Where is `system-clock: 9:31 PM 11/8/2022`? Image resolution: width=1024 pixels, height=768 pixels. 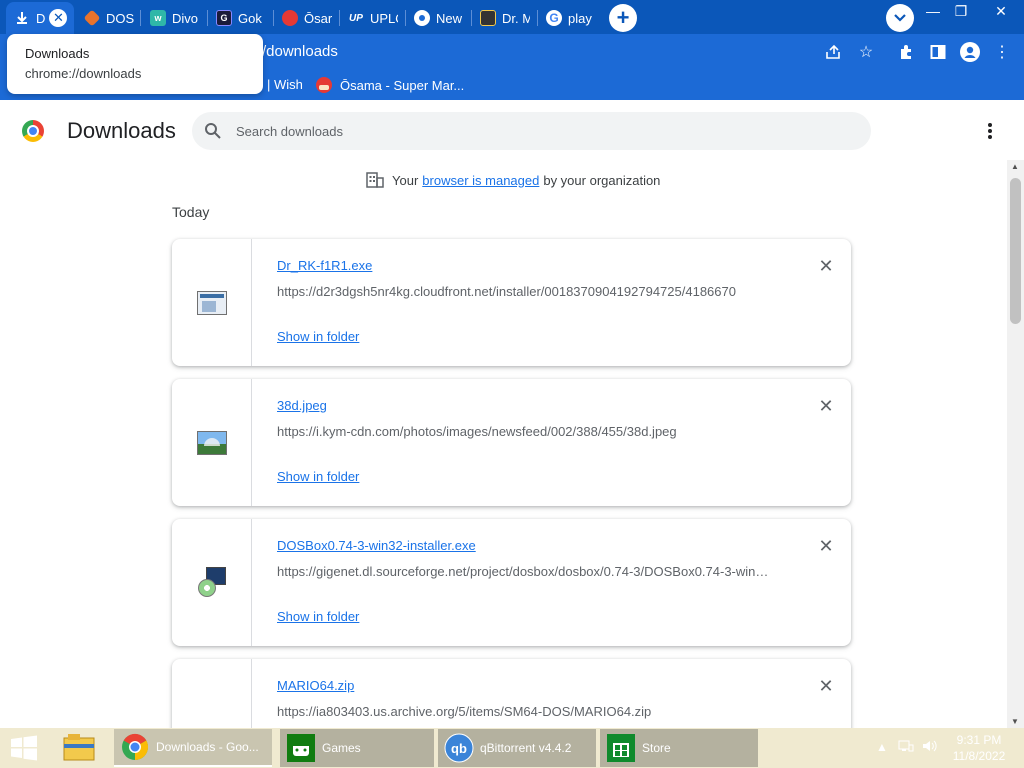 system-clock: 9:31 PM 11/8/2022 is located at coordinates (979, 748).